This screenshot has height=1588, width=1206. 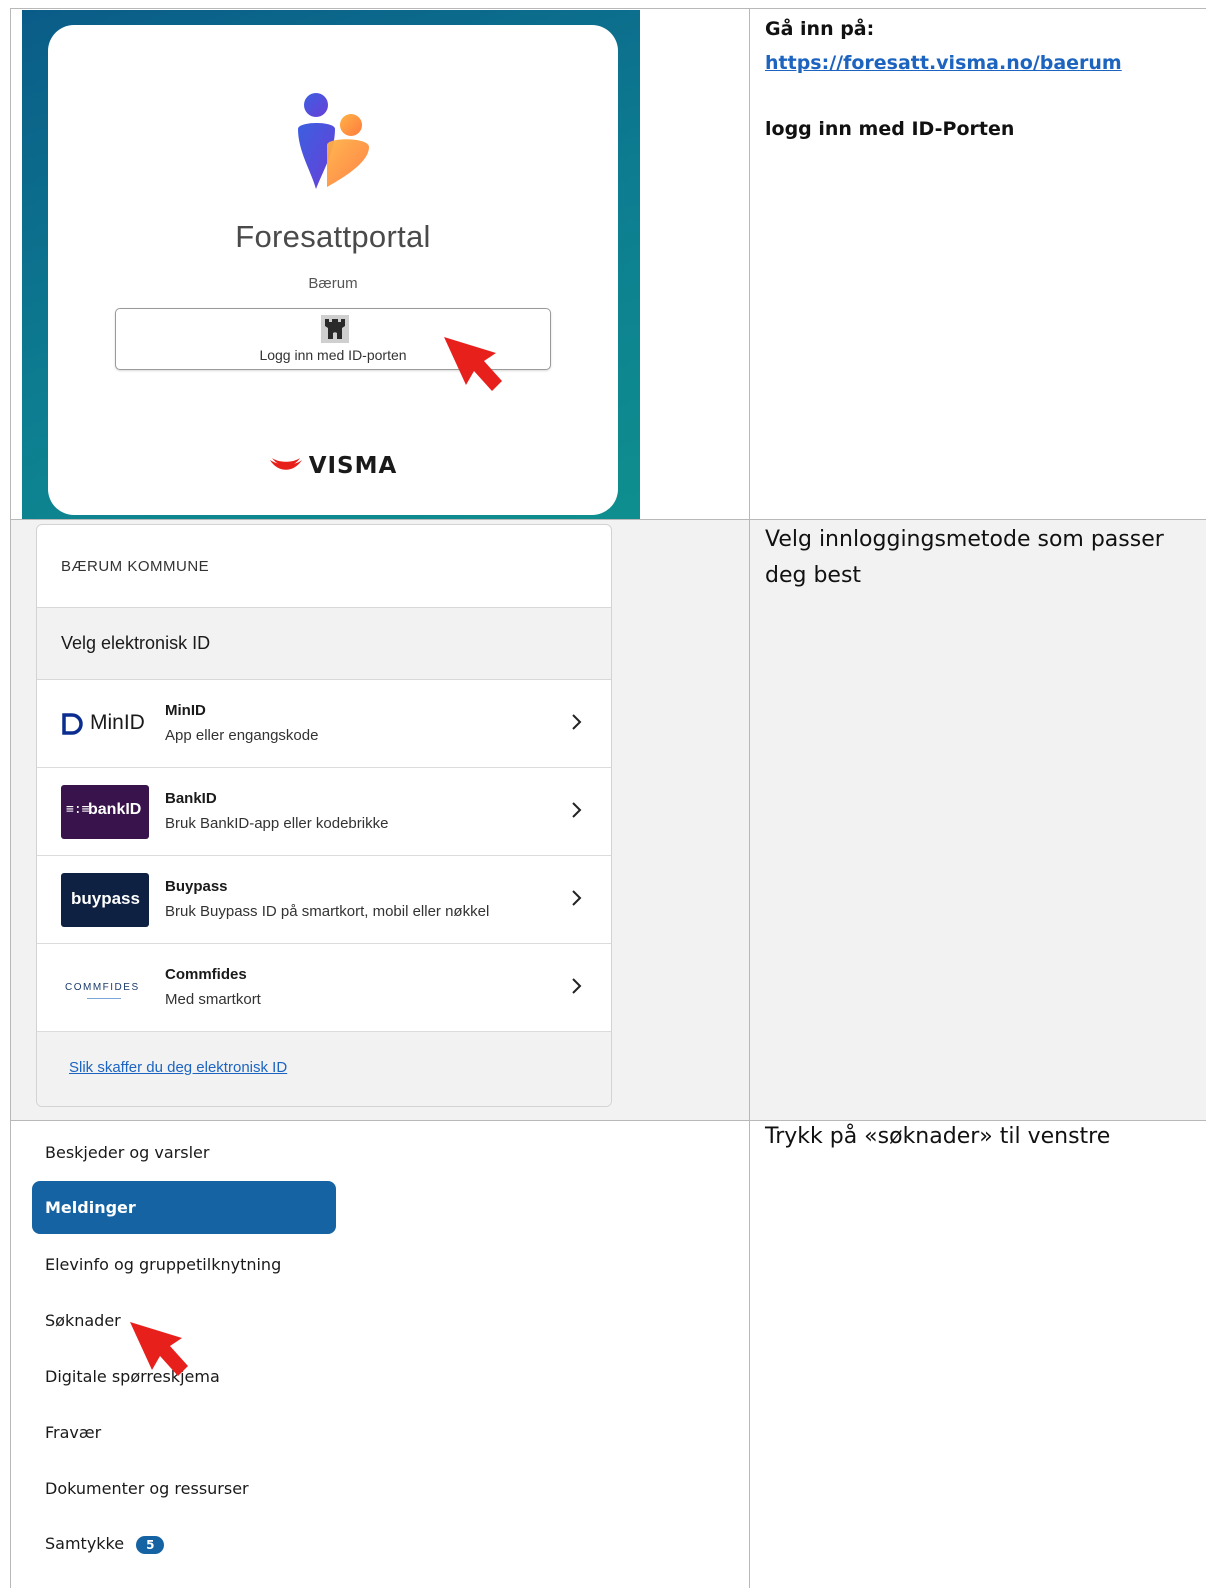 I want to click on nav-item-dokumenter: Dokumenter og ressurser, so click(x=147, y=1488).